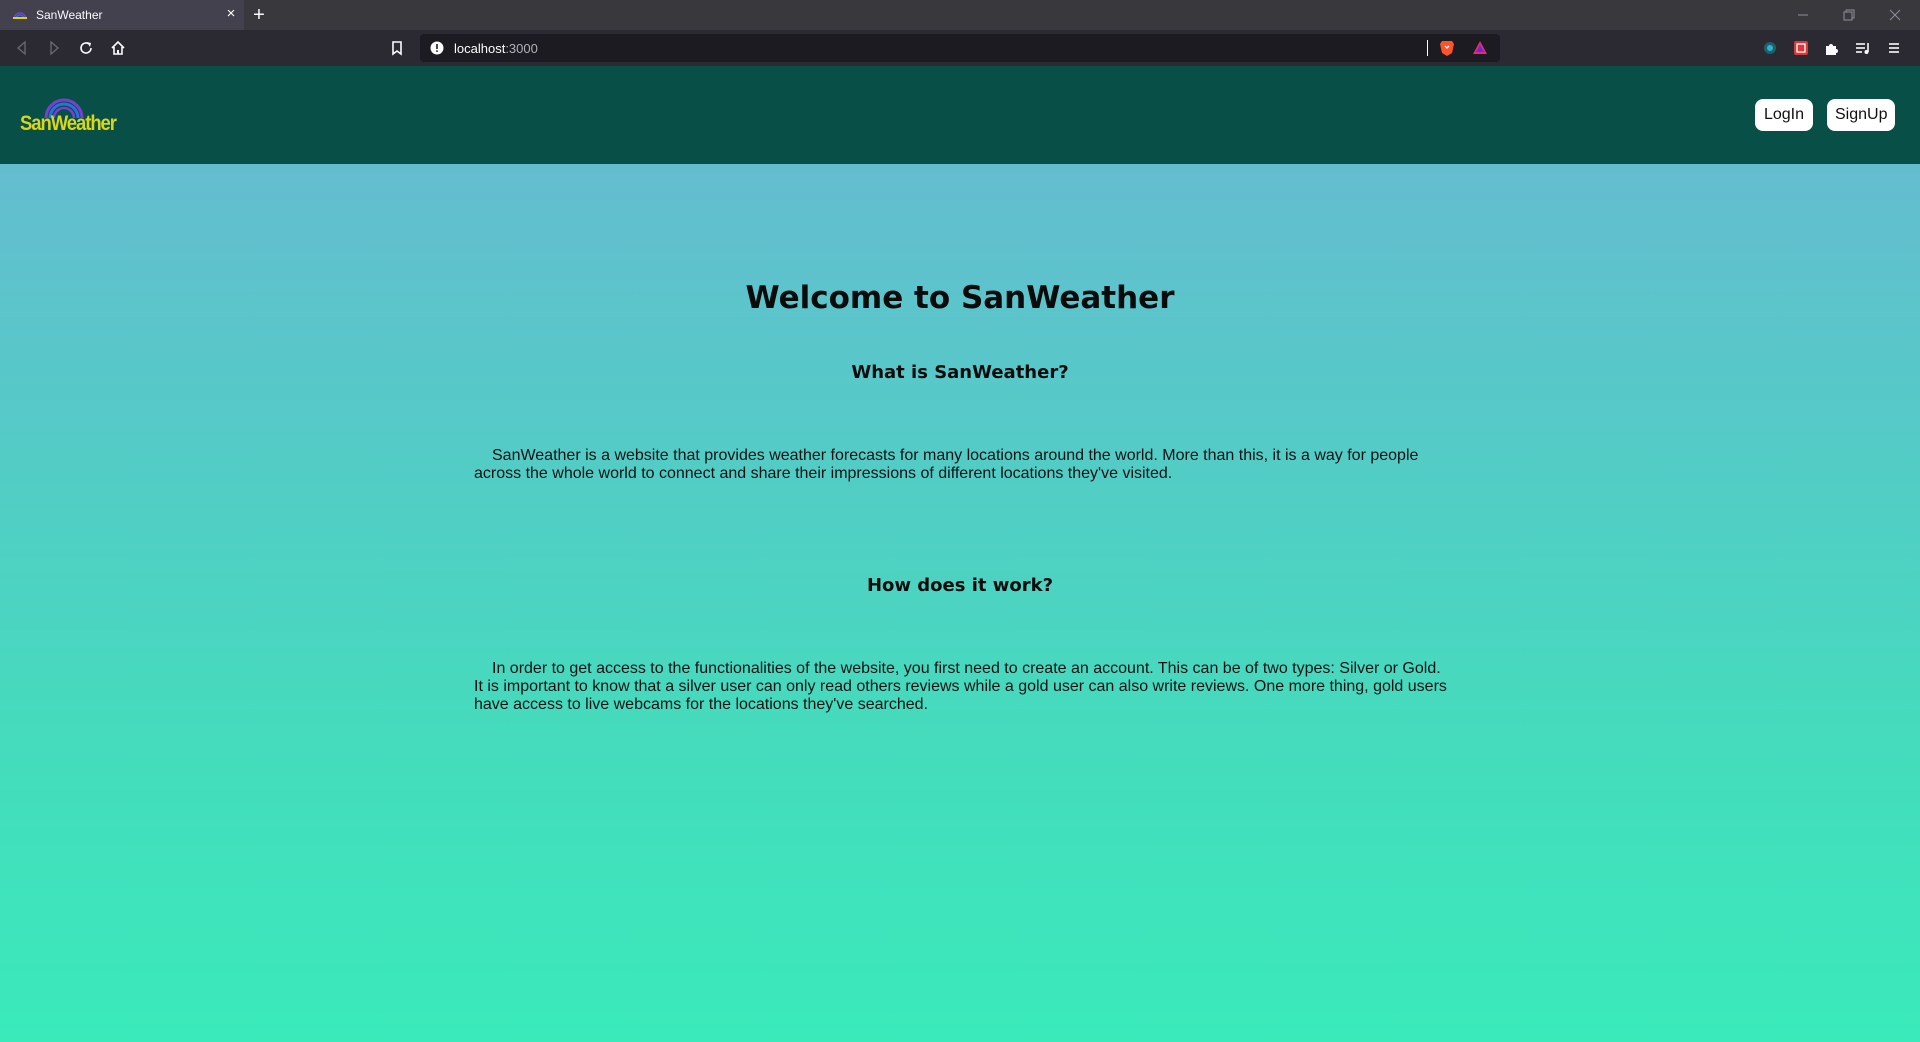 Image resolution: width=1920 pixels, height=1042 pixels. Describe the element at coordinates (1480, 48) in the screenshot. I see `brave-rewards-icon` at that location.